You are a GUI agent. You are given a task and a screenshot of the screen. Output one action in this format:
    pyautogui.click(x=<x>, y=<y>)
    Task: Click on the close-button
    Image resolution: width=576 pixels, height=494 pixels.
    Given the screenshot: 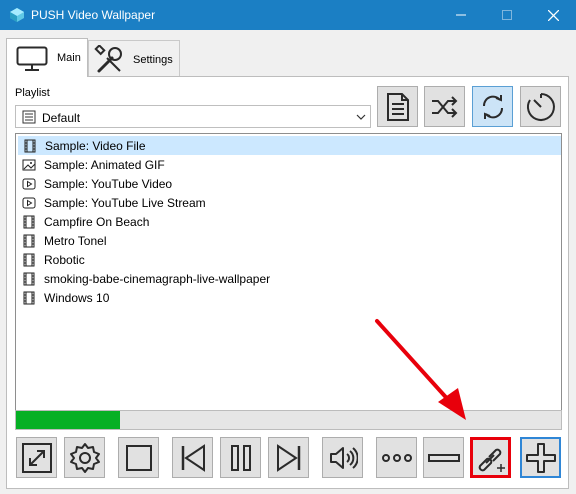 What is the action you would take?
    pyautogui.click(x=553, y=15)
    